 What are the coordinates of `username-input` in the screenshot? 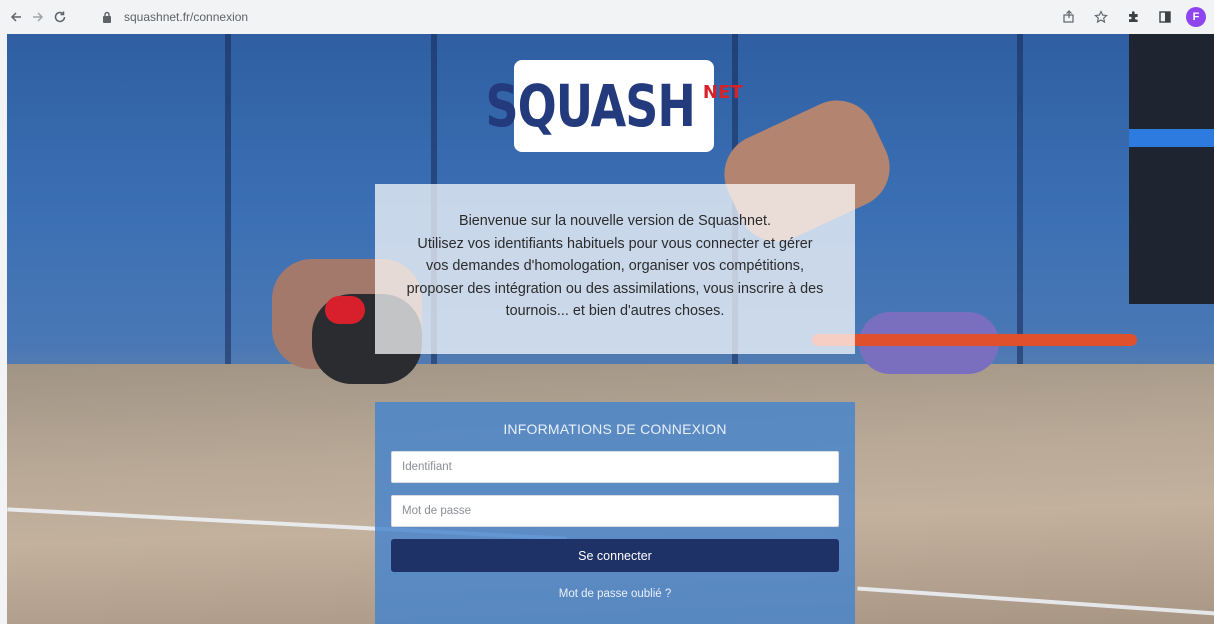 It's located at (615, 467).